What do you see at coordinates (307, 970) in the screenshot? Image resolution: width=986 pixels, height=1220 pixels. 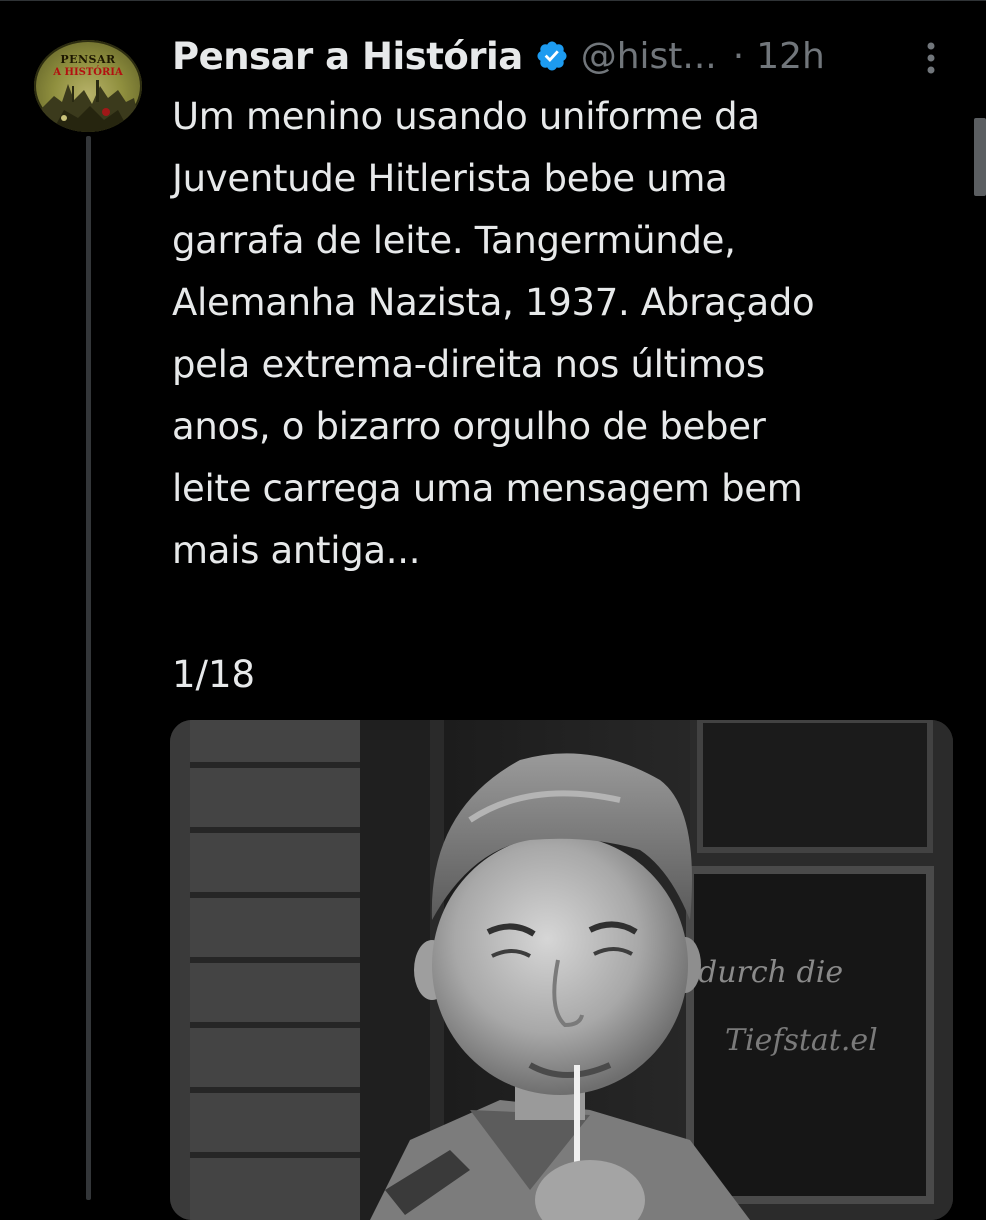 I see `photo-brick-wall` at bounding box center [307, 970].